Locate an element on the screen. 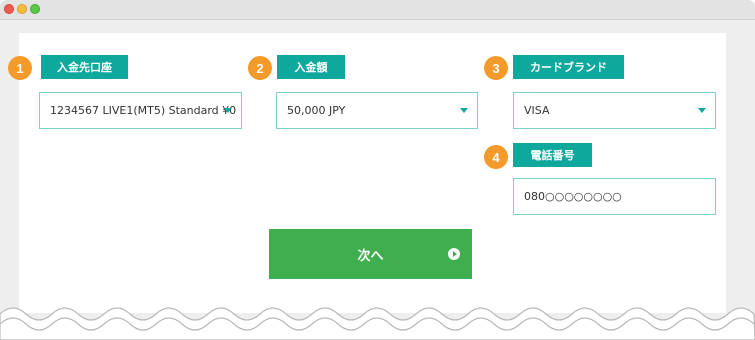 This screenshot has width=755, height=340. arrow-right-circle-icon is located at coordinates (454, 254).